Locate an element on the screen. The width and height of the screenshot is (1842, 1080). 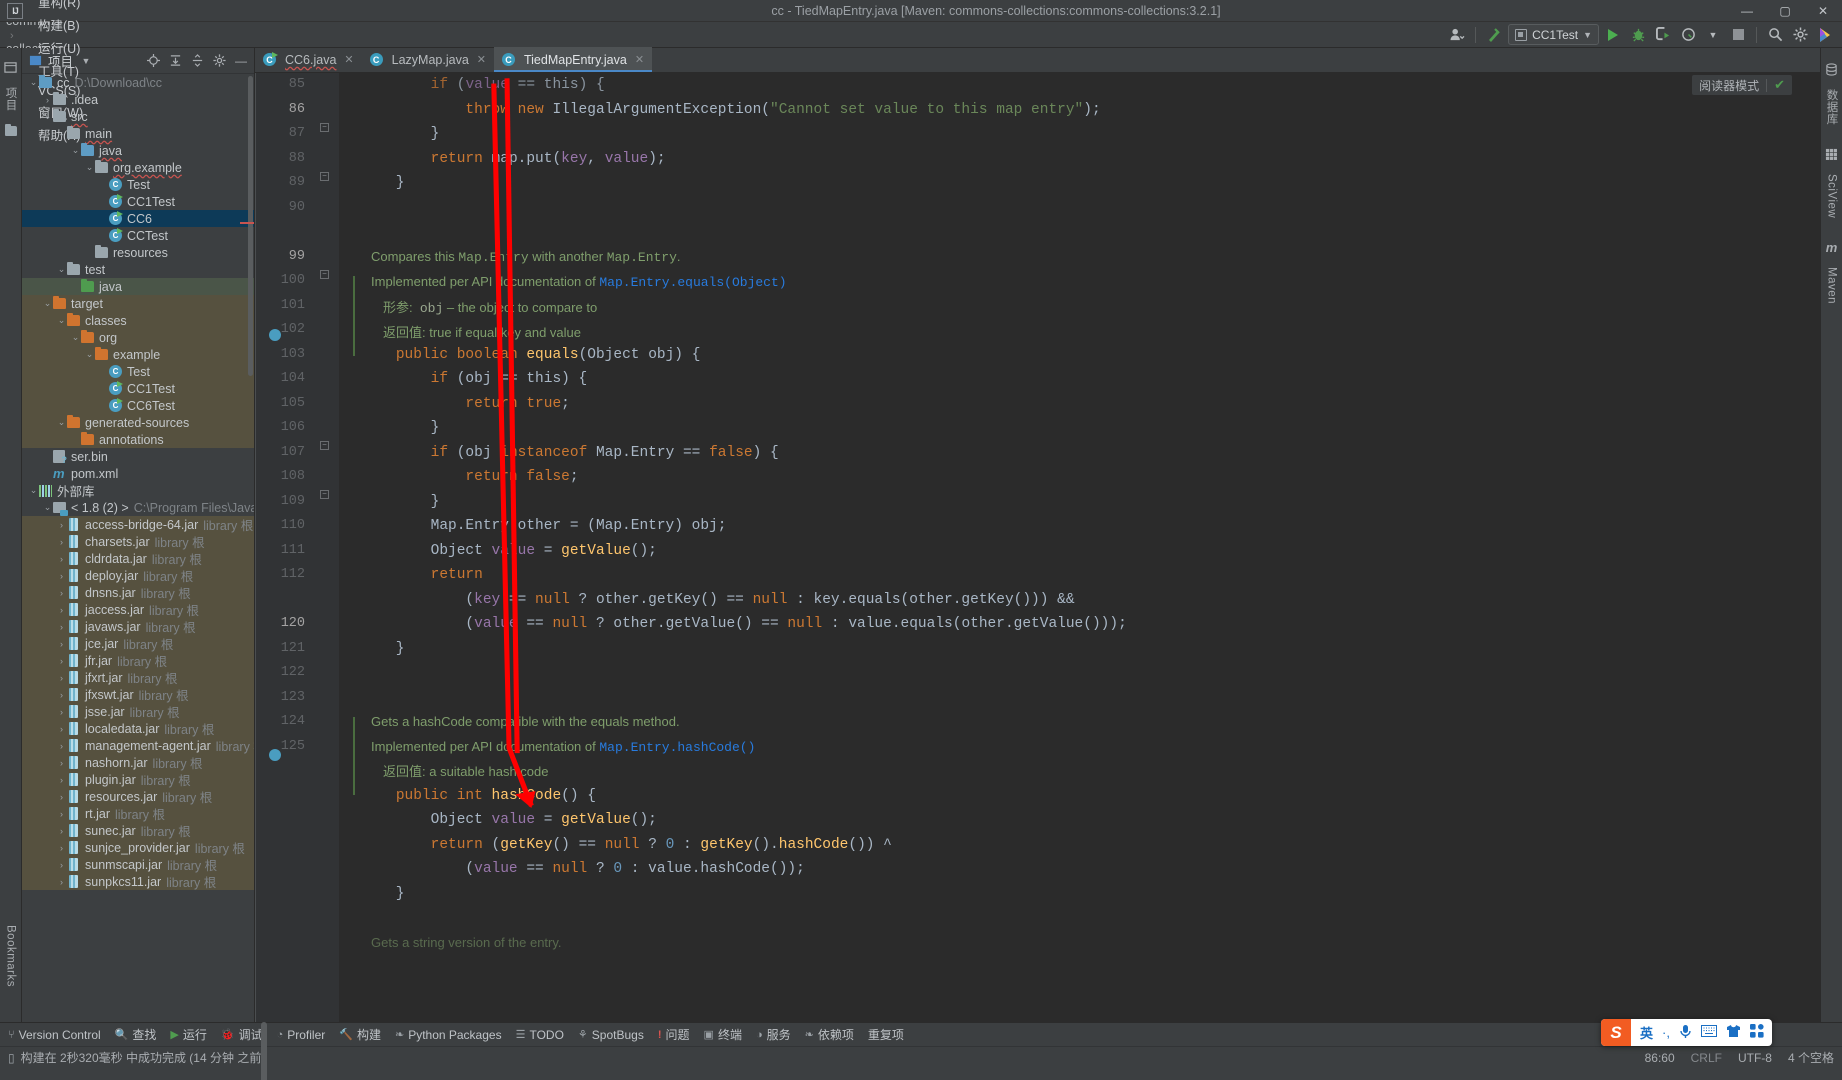
menu-item-6: 构建(B) is located at coordinates (60, 24).